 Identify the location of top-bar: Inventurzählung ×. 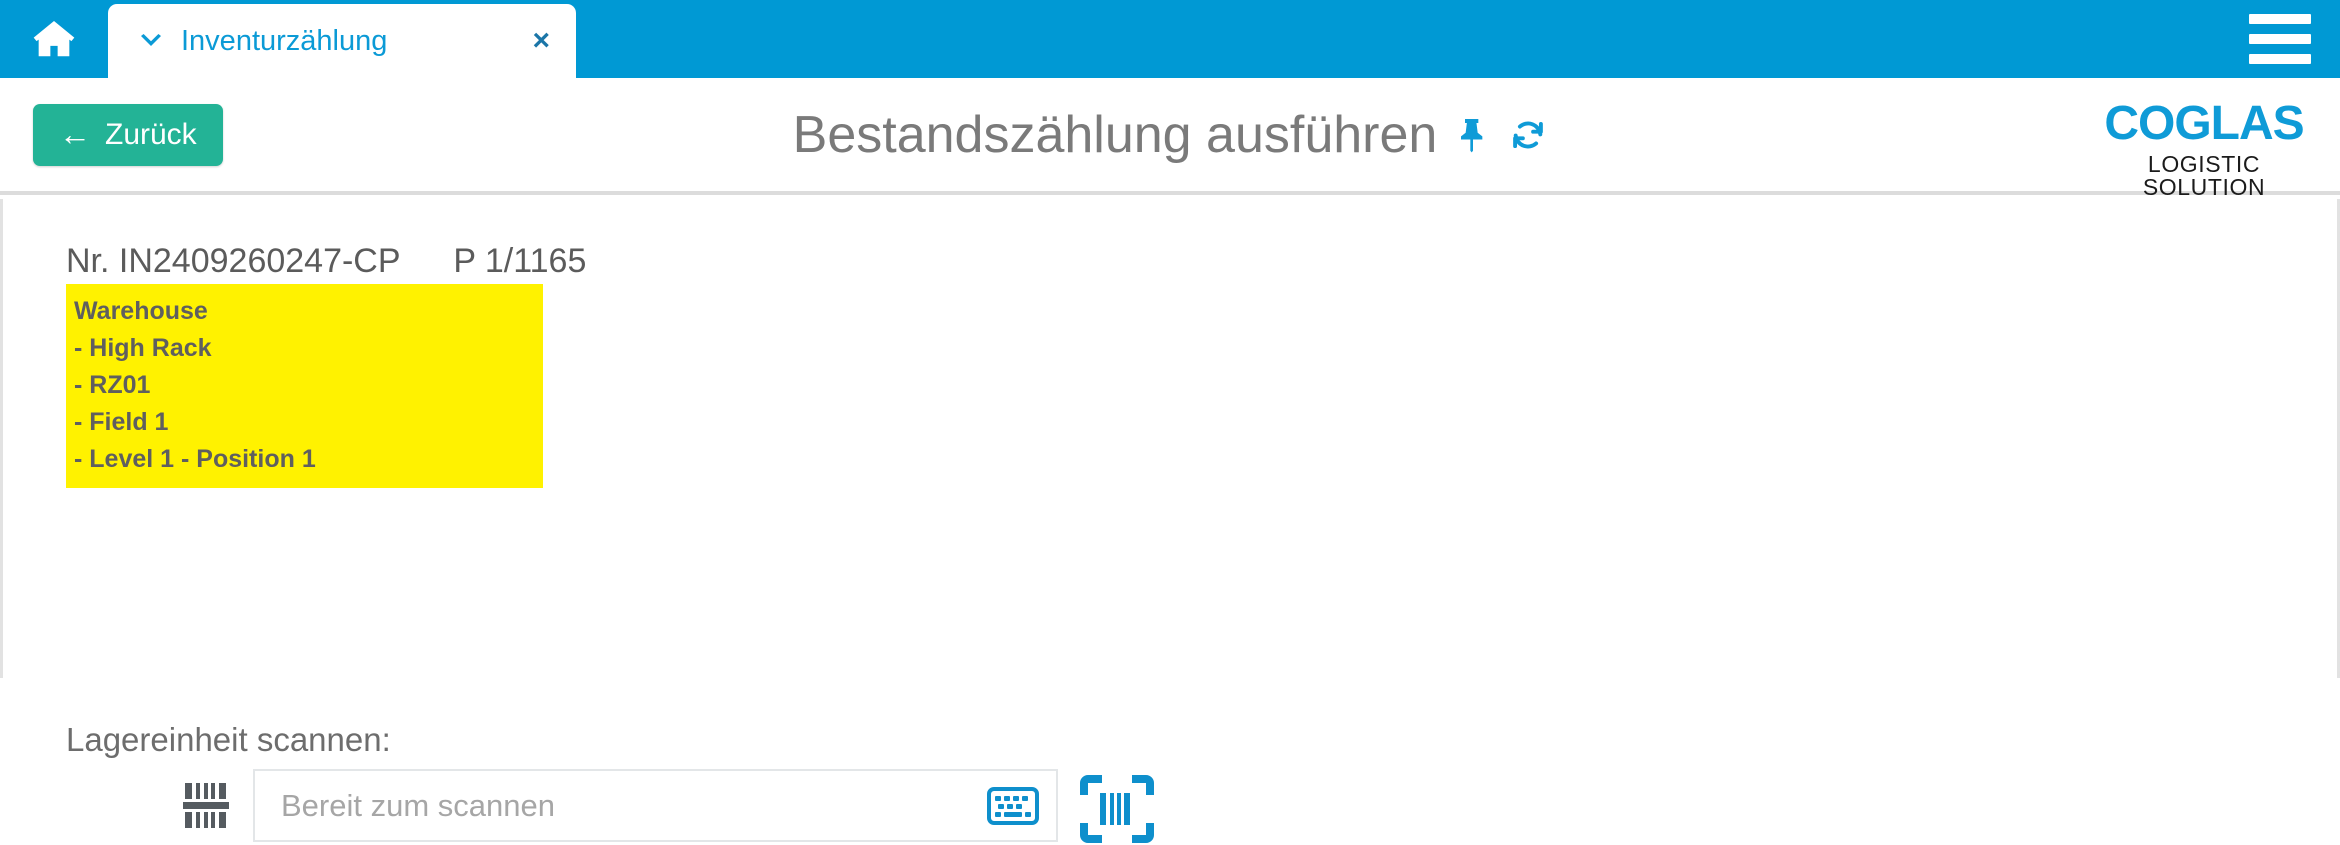
(1170, 39).